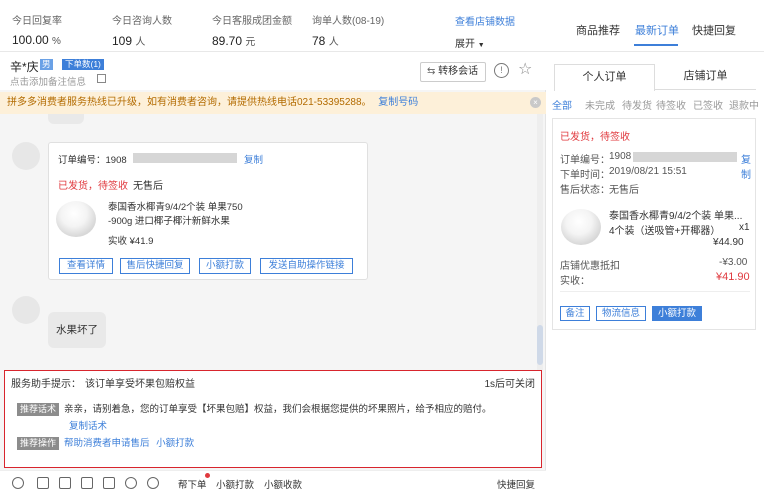 The image size is (764, 500). Describe the element at coordinates (18, 483) in the screenshot. I see `emoji-icon` at that location.